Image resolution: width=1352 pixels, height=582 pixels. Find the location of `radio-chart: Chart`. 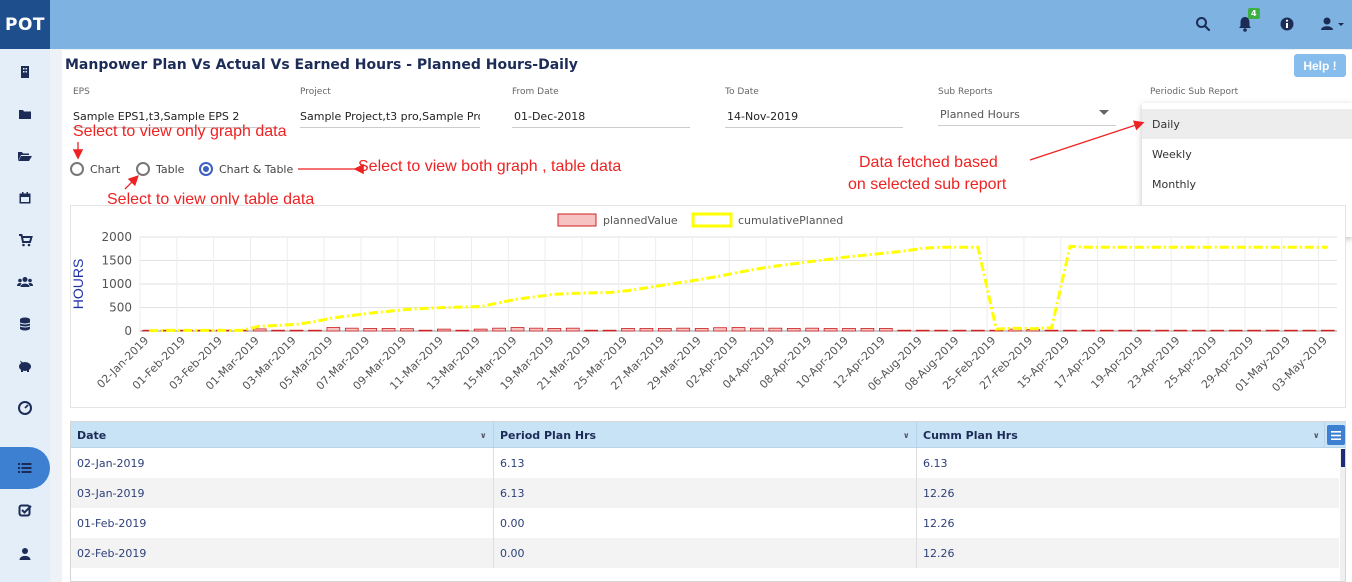

radio-chart: Chart is located at coordinates (95, 169).